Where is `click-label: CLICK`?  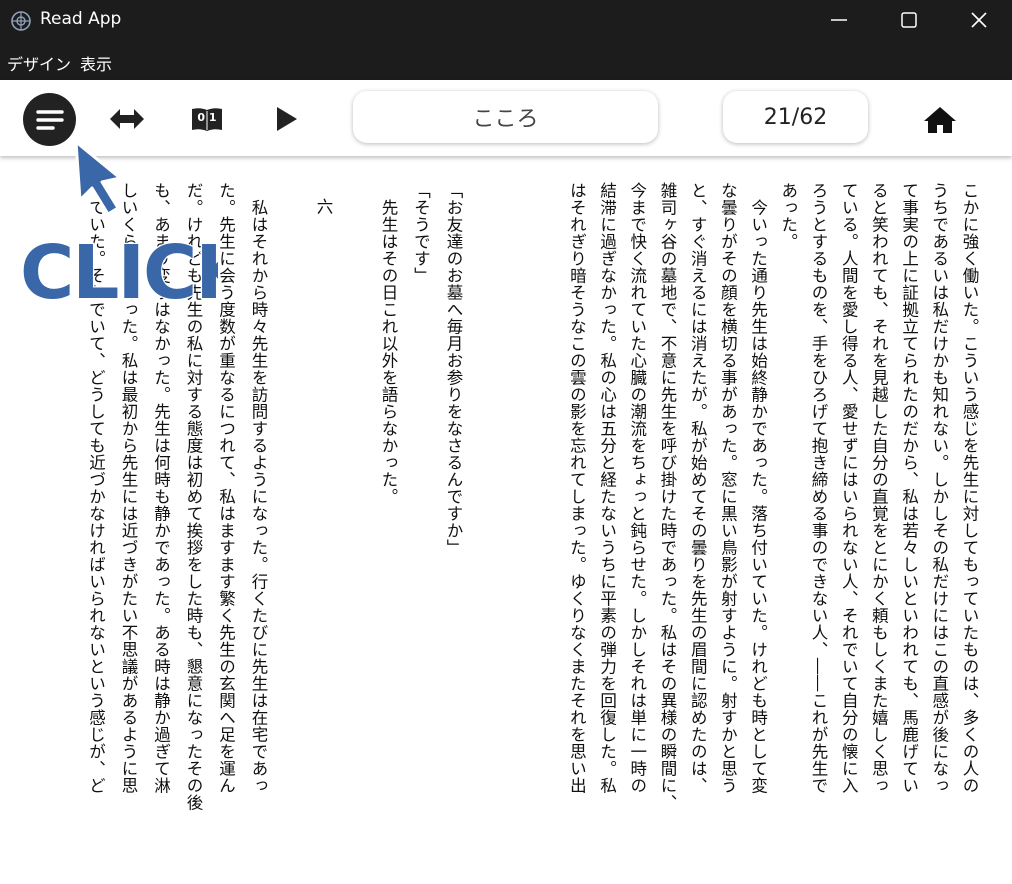
click-label: CLICK is located at coordinates (119, 269).